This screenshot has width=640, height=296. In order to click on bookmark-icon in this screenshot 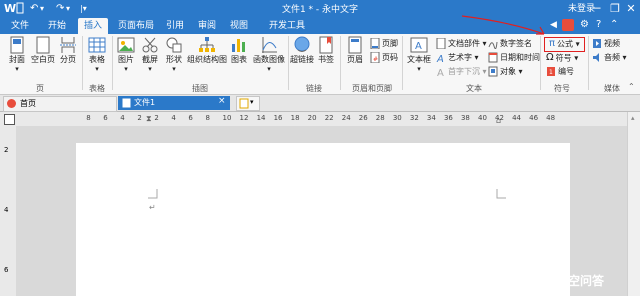, I will do `click(326, 45)`.